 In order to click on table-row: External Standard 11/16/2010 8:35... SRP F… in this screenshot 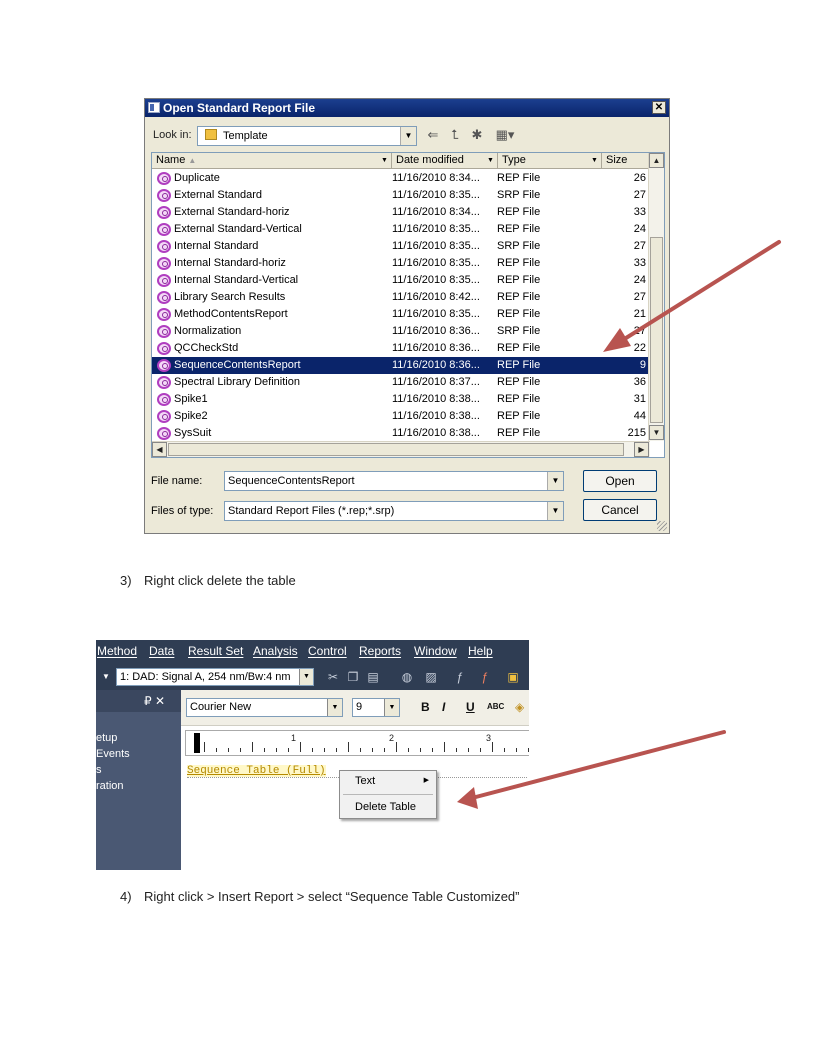, I will do `click(401, 195)`.